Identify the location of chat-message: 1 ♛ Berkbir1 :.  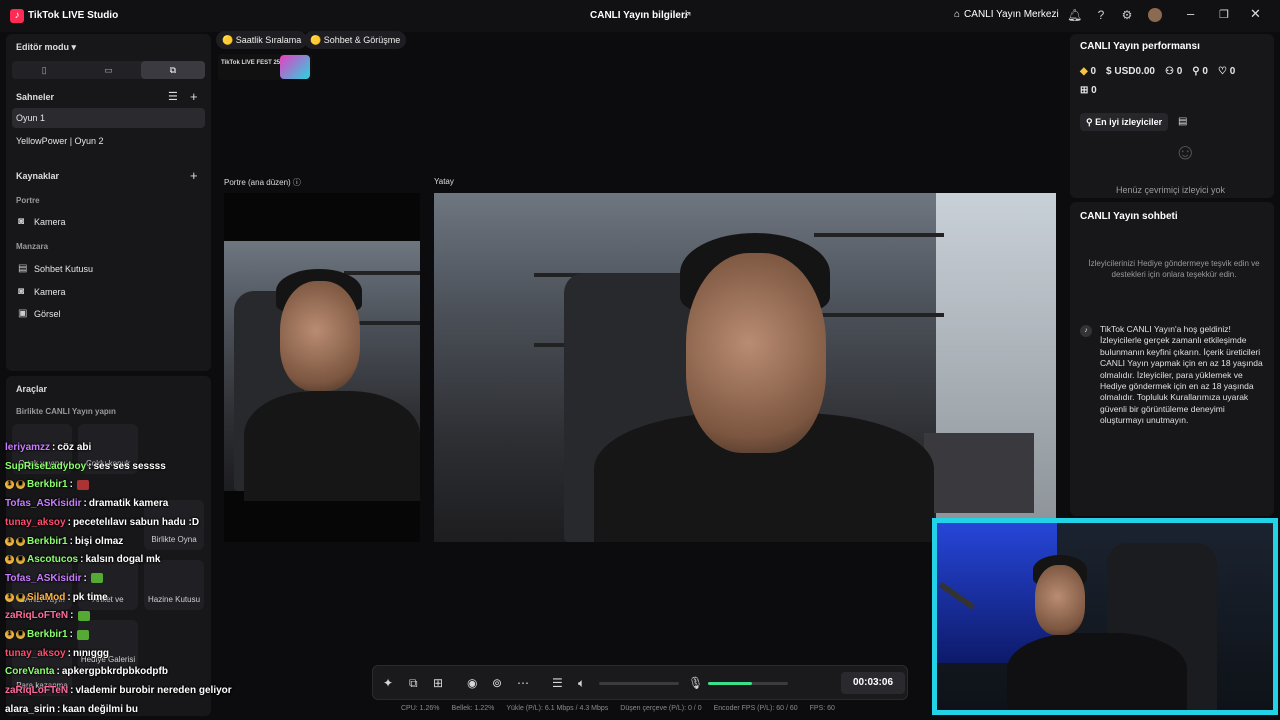
(47, 634).